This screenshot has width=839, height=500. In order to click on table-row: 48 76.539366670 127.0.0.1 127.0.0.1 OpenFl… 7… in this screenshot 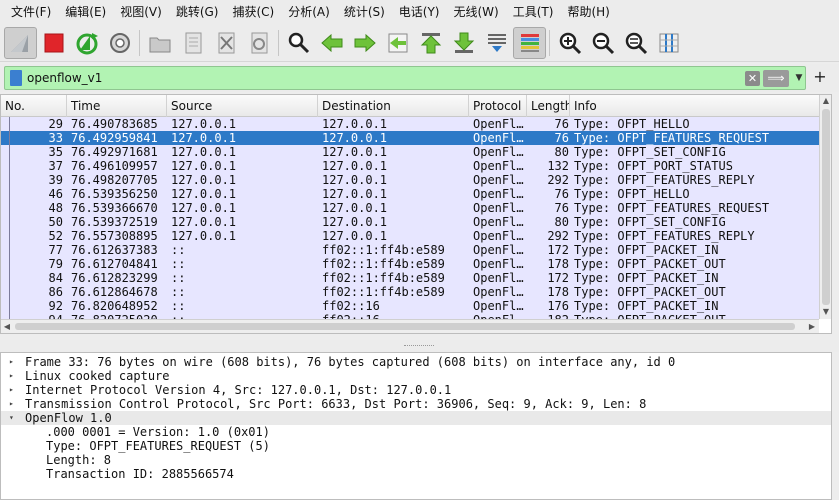, I will do `click(410, 208)`.